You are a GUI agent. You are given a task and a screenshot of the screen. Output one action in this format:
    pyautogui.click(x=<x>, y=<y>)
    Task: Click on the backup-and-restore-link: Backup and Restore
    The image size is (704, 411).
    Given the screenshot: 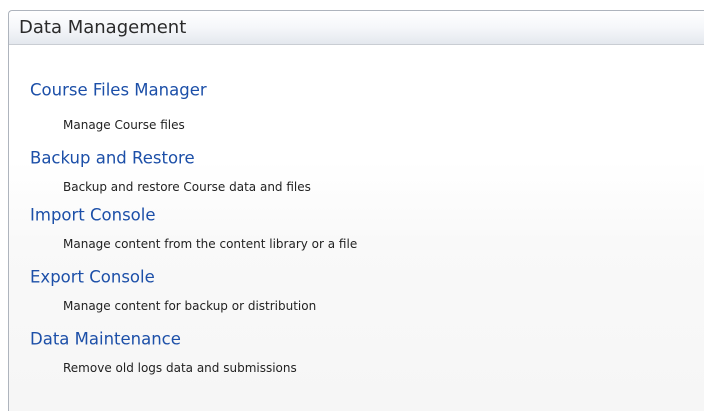 What is the action you would take?
    pyautogui.click(x=112, y=158)
    